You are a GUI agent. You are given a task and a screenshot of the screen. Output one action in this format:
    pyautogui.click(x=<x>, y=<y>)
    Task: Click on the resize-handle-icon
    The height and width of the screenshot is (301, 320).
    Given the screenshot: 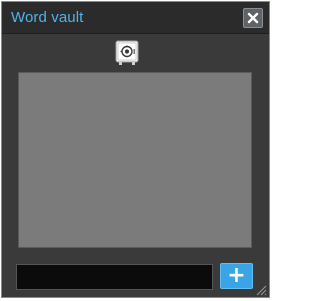 What is the action you would take?
    pyautogui.click(x=261, y=290)
    